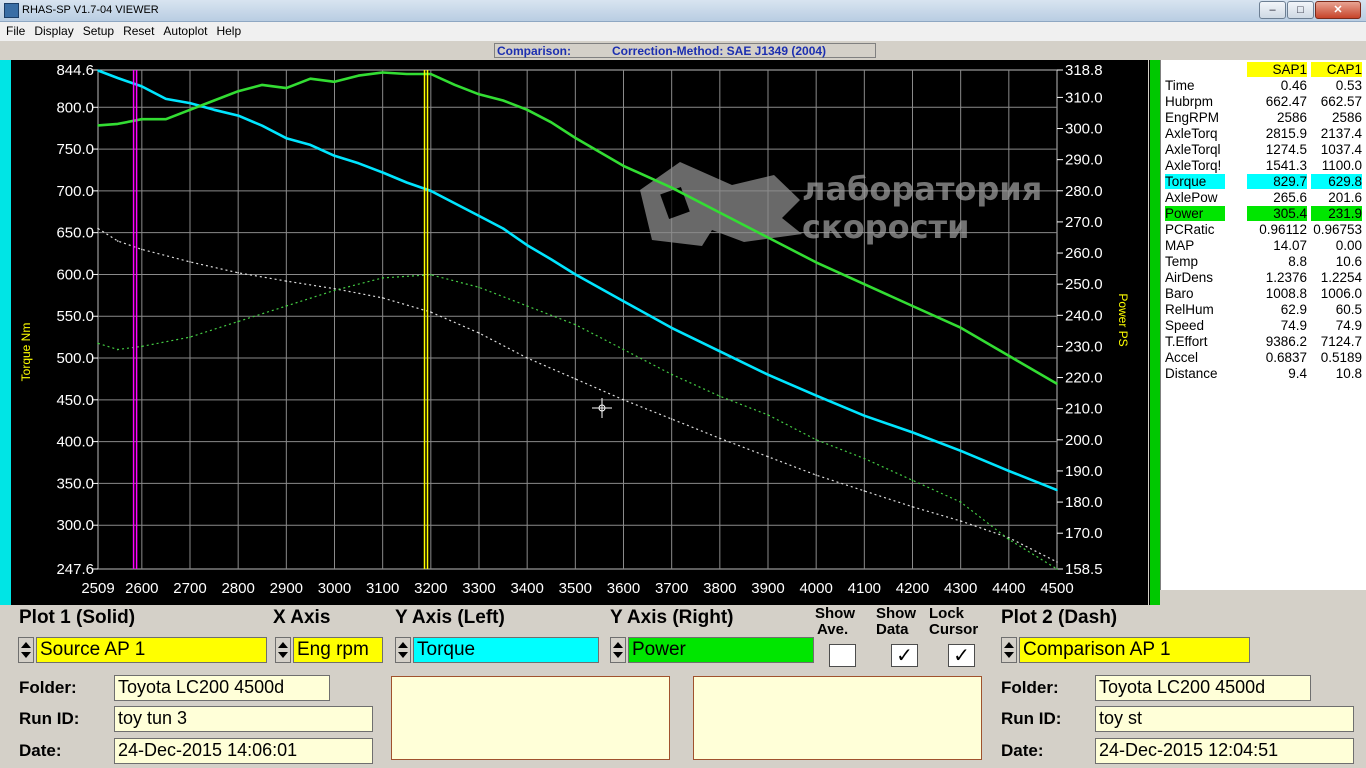 The width and height of the screenshot is (1366, 768). Describe the element at coordinates (506, 650) in the screenshot. I see `y-left-field: Torque` at that location.